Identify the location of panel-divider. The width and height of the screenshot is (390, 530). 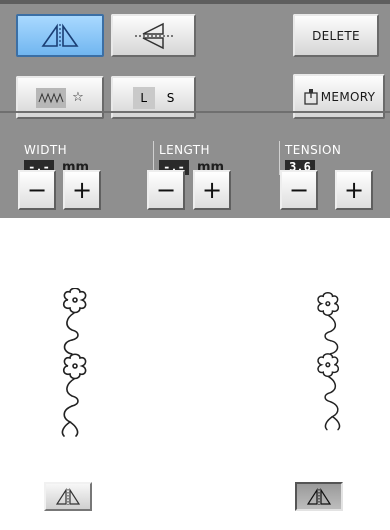
(195, 112).